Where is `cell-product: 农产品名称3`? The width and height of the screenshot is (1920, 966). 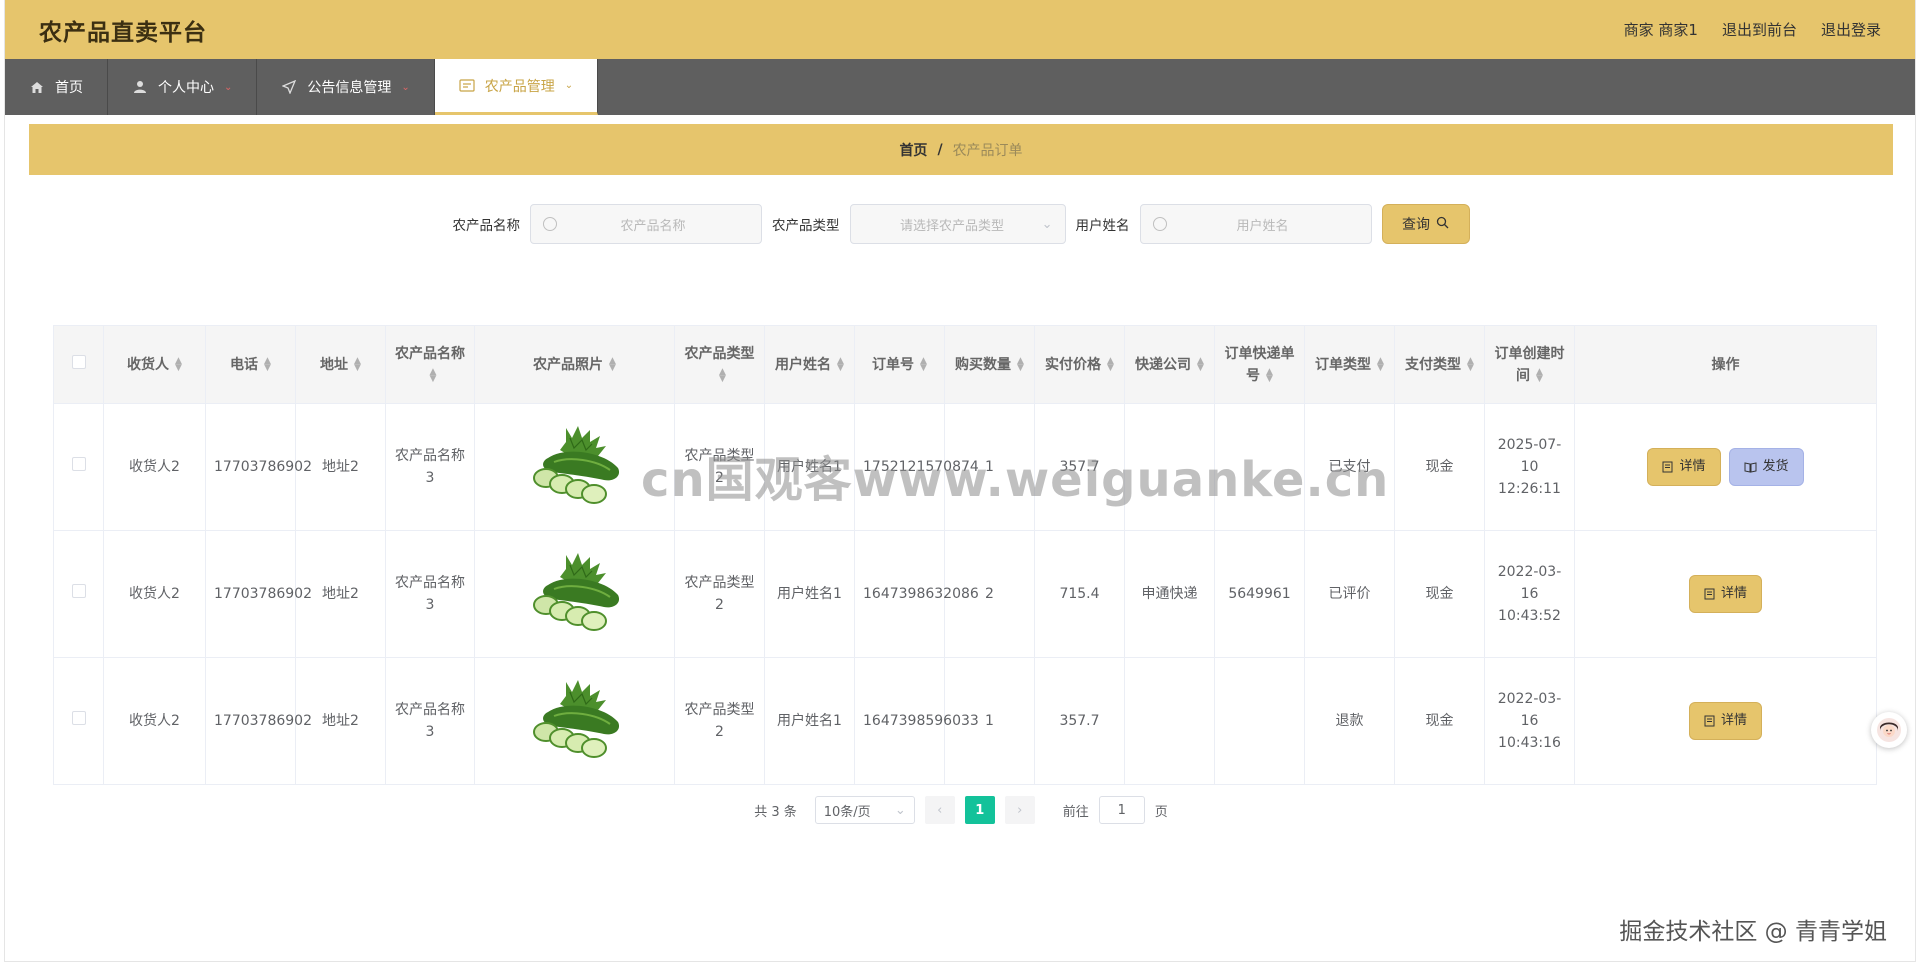
cell-product: 农产品名称3 is located at coordinates (430, 467).